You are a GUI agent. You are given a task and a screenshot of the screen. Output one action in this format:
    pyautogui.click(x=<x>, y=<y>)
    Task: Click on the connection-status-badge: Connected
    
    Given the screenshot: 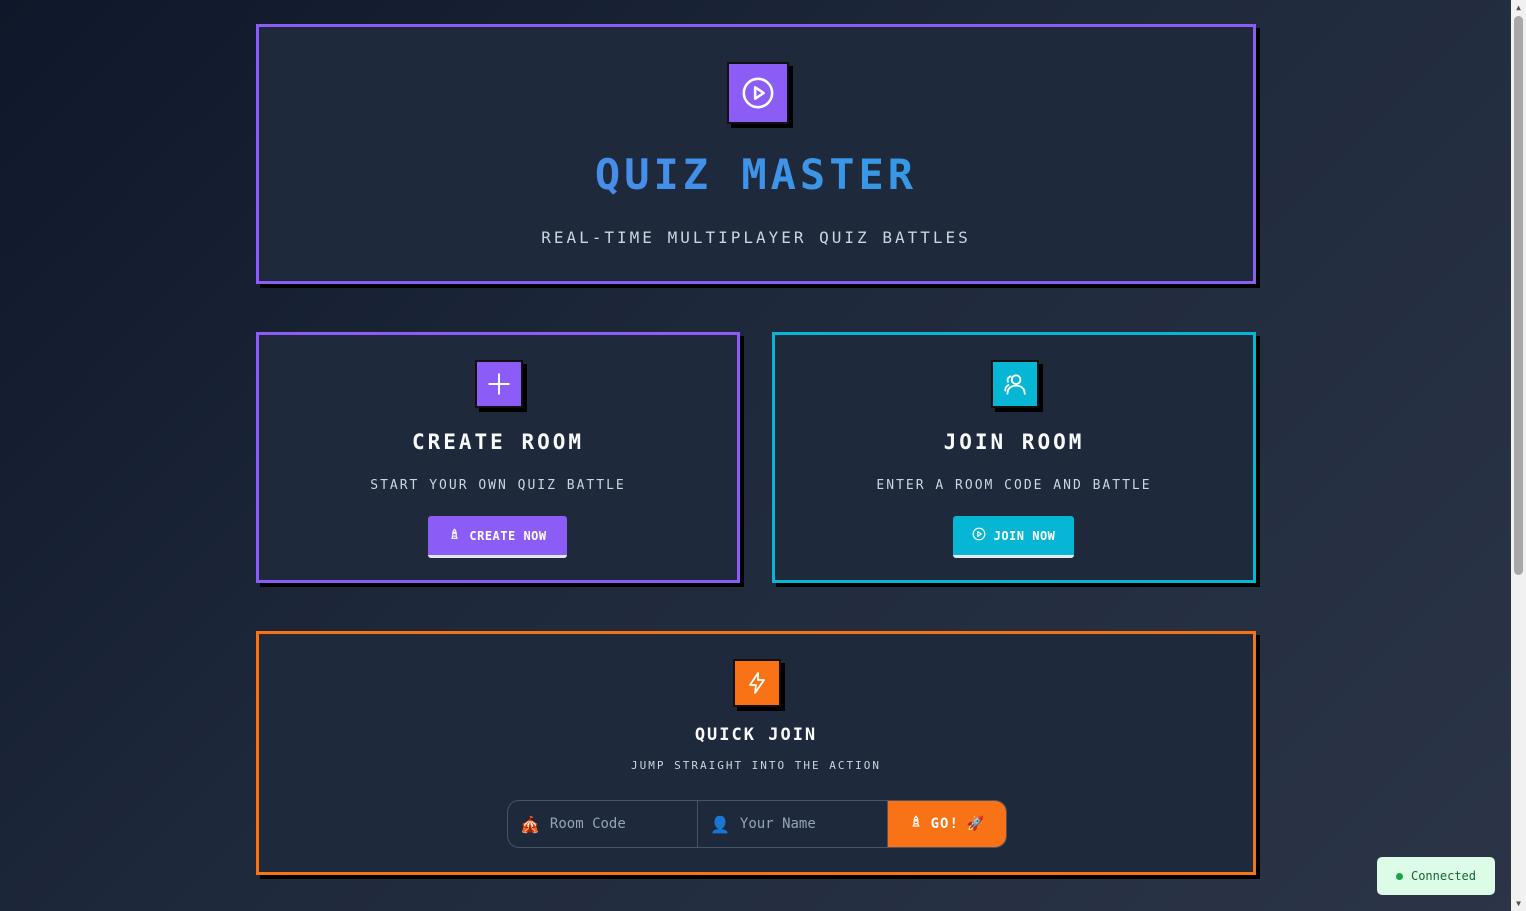 What is the action you would take?
    pyautogui.click(x=1436, y=876)
    